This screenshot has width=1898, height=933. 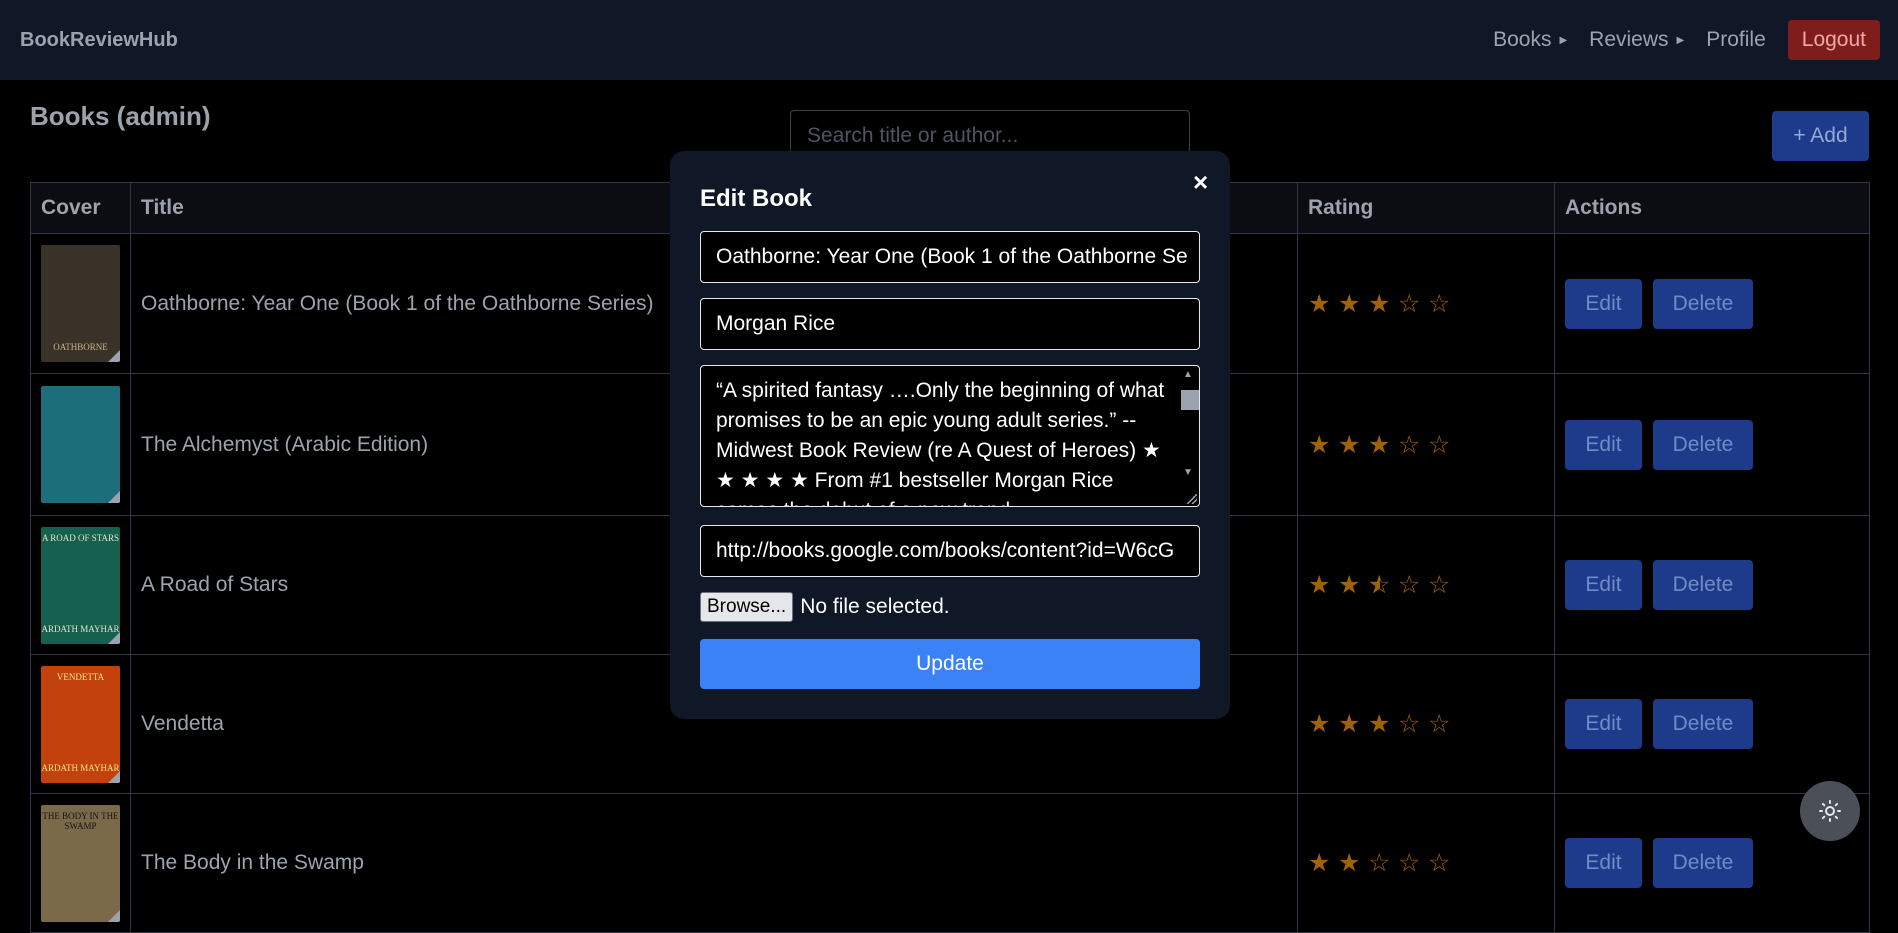 I want to click on file-upload: Browse... No file selected., so click(x=825, y=607).